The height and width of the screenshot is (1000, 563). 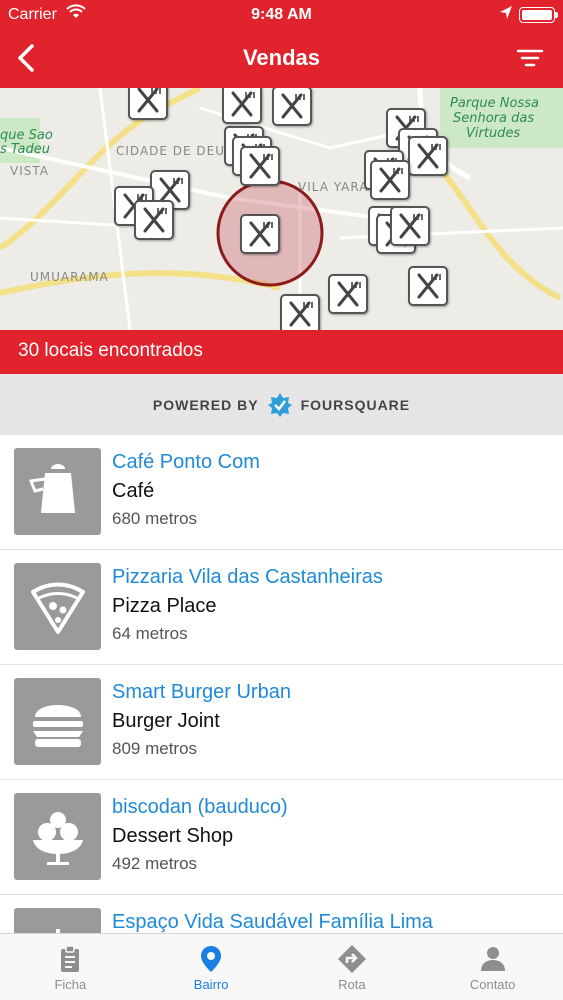 I want to click on place-name: Café Ponto Com, so click(x=186, y=462).